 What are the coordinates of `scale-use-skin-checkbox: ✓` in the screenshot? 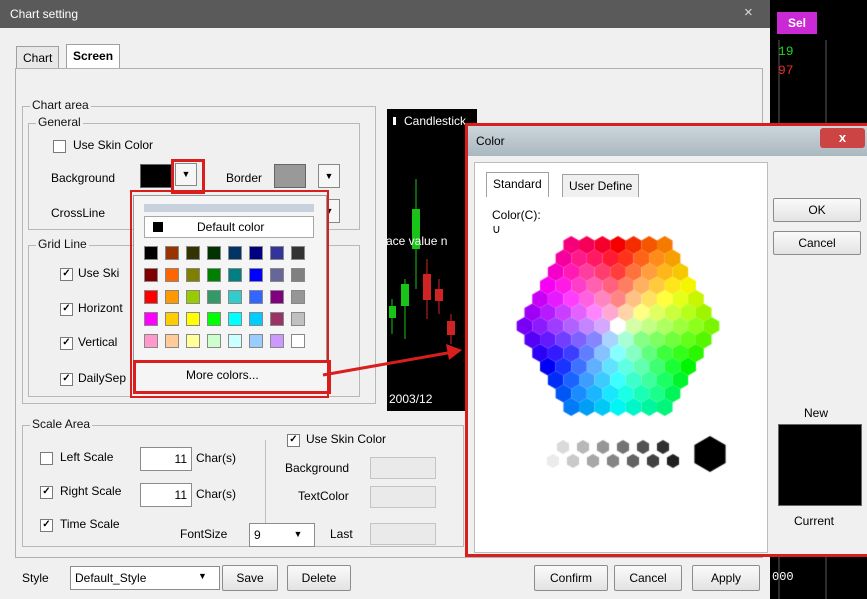 It's located at (293, 440).